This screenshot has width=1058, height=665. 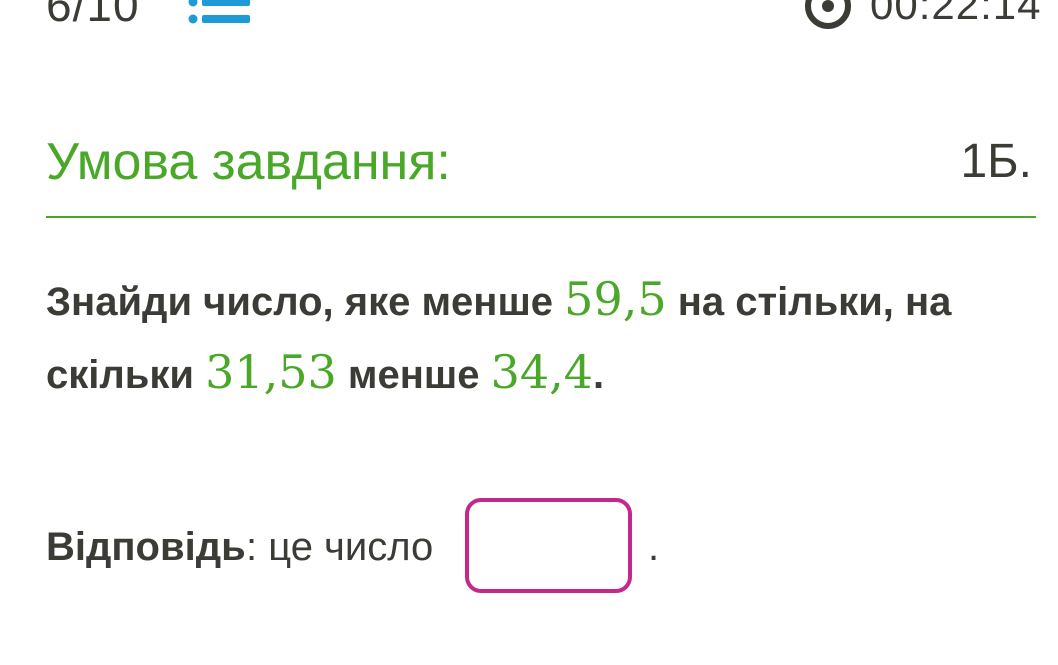 I want to click on problem-text: ., so click(x=599, y=375).